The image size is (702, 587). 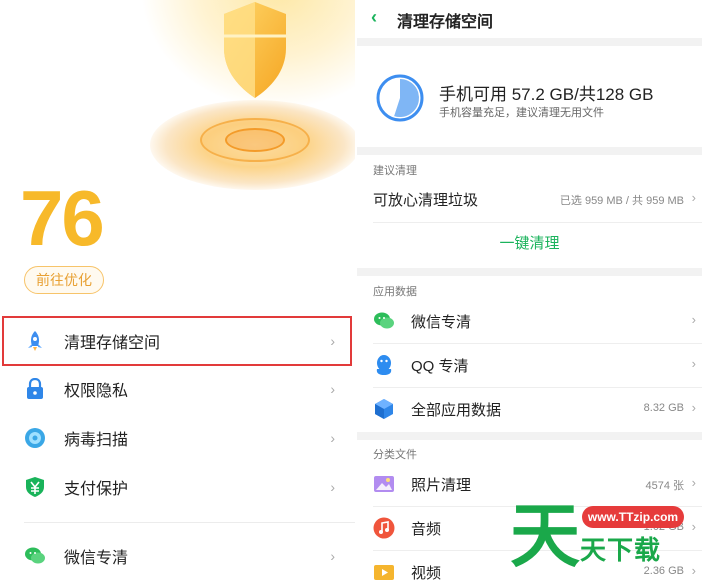 I want to click on scan-icon, so click(x=35, y=438).